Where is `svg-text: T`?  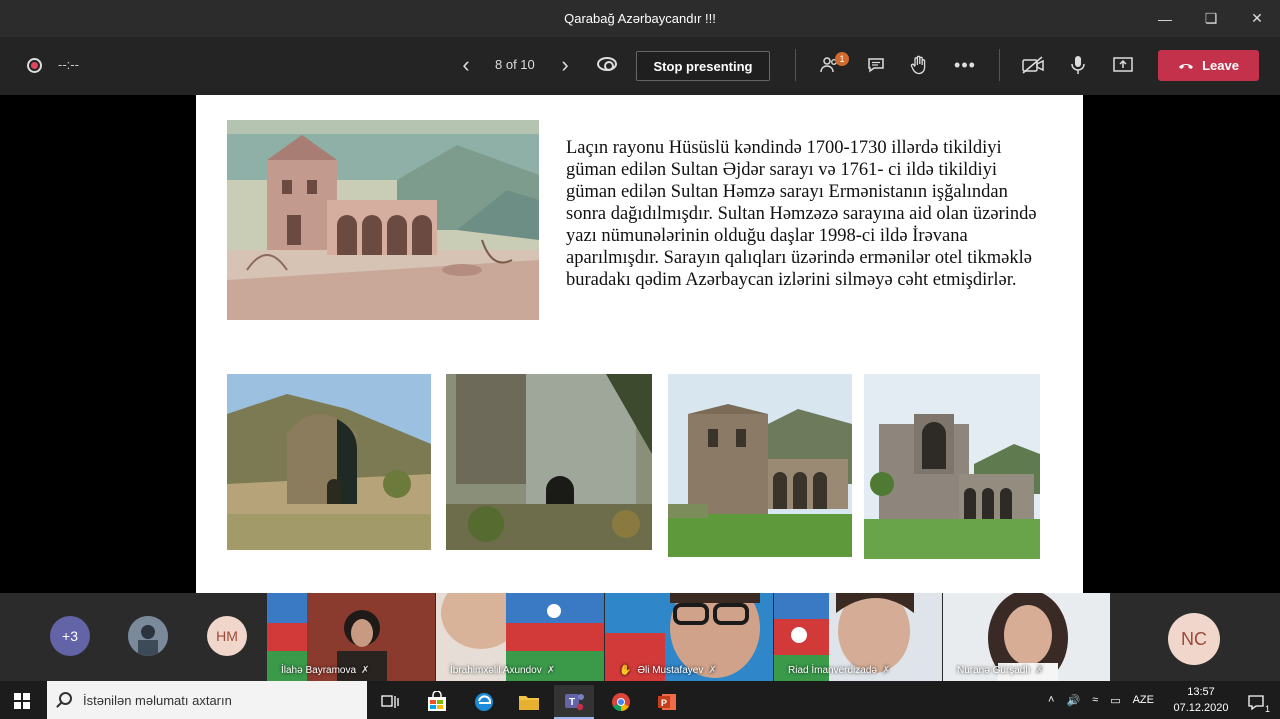 svg-text: T is located at coordinates (572, 702).